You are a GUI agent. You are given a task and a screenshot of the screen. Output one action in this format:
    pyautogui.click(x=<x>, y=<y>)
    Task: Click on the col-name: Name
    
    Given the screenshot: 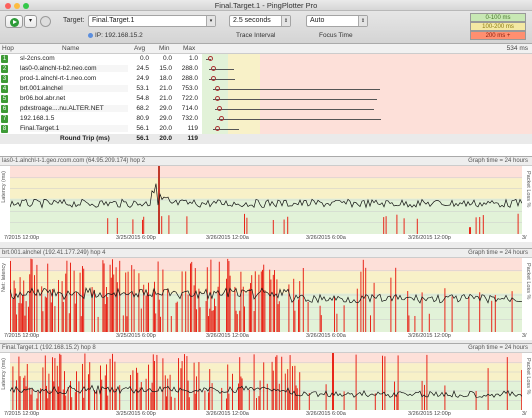 What is the action you would take?
    pyautogui.click(x=70, y=48)
    